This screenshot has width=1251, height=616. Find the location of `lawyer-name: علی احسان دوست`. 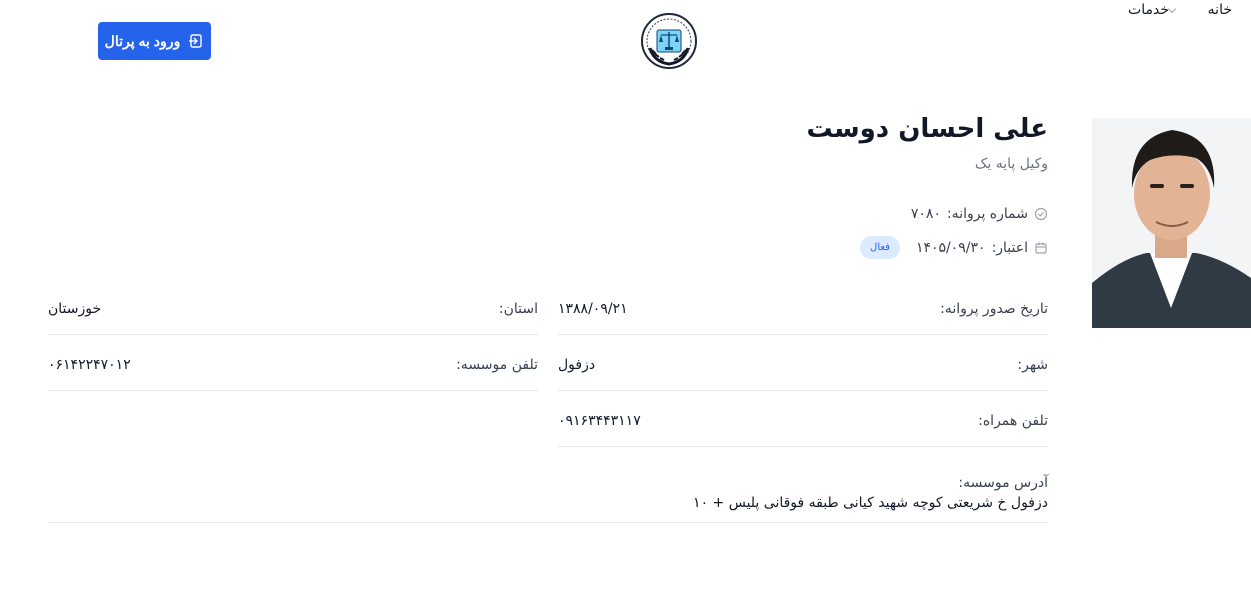

lawyer-name: علی احسان دوست is located at coordinates (927, 129).